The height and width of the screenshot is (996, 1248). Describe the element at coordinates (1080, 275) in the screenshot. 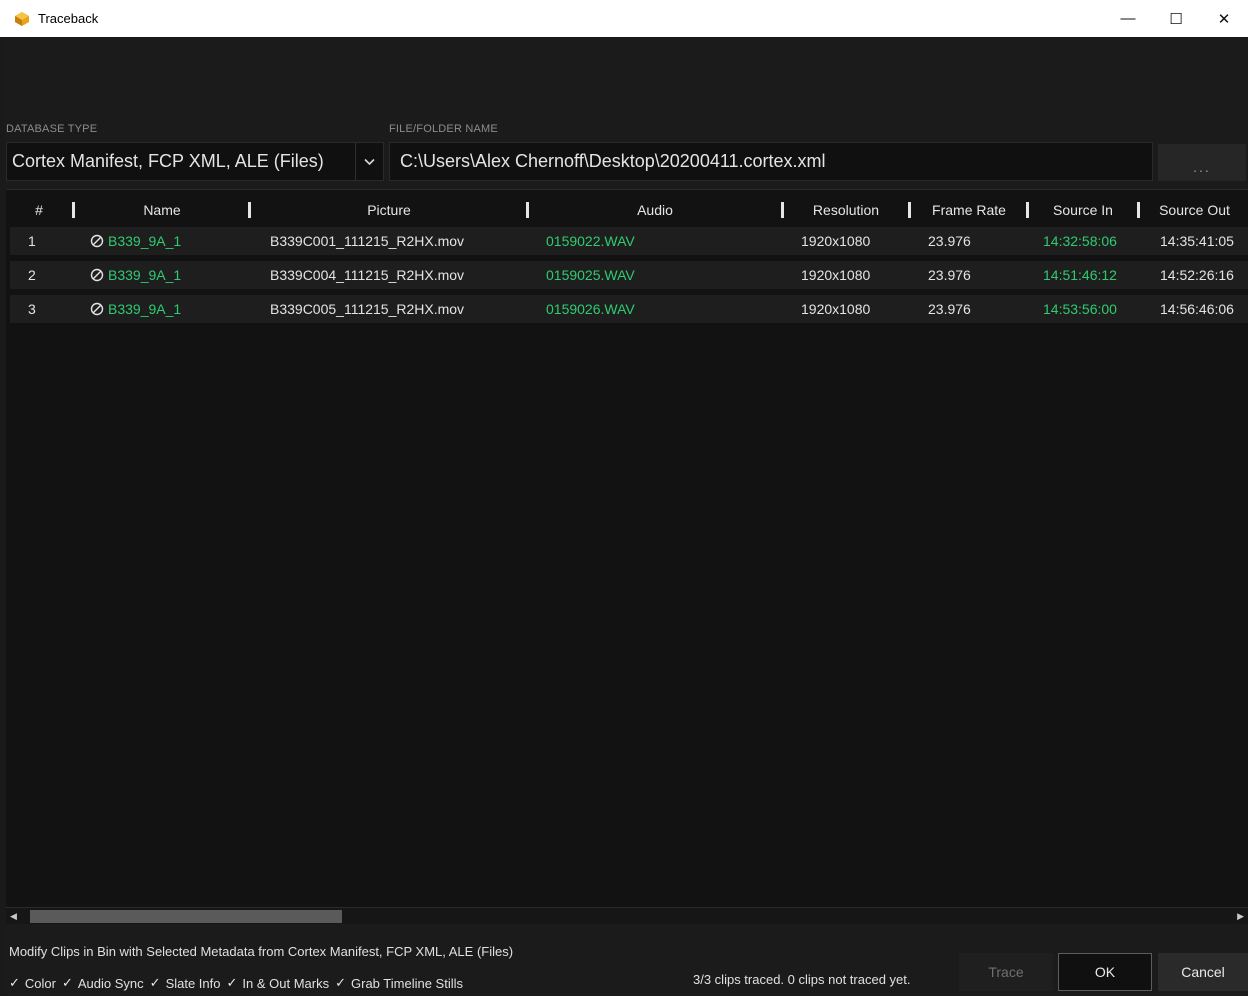

I see `source-in-cell: 14:51:46:12` at that location.